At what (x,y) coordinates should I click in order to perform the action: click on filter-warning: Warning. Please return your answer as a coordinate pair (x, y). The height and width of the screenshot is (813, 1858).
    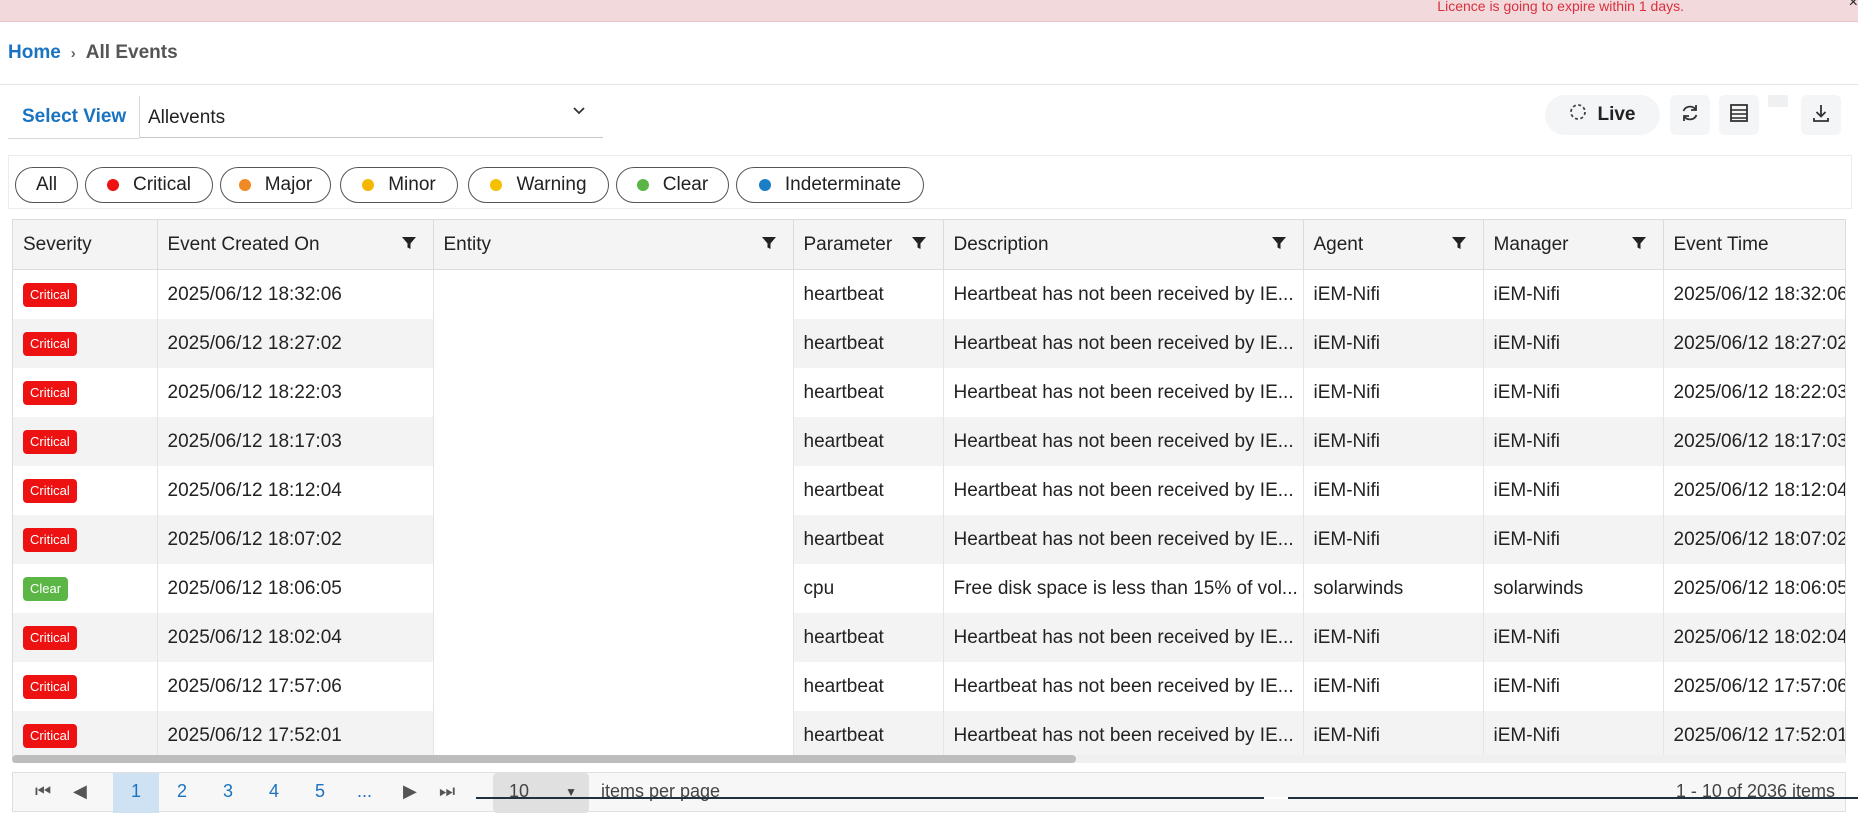
    Looking at the image, I should click on (538, 185).